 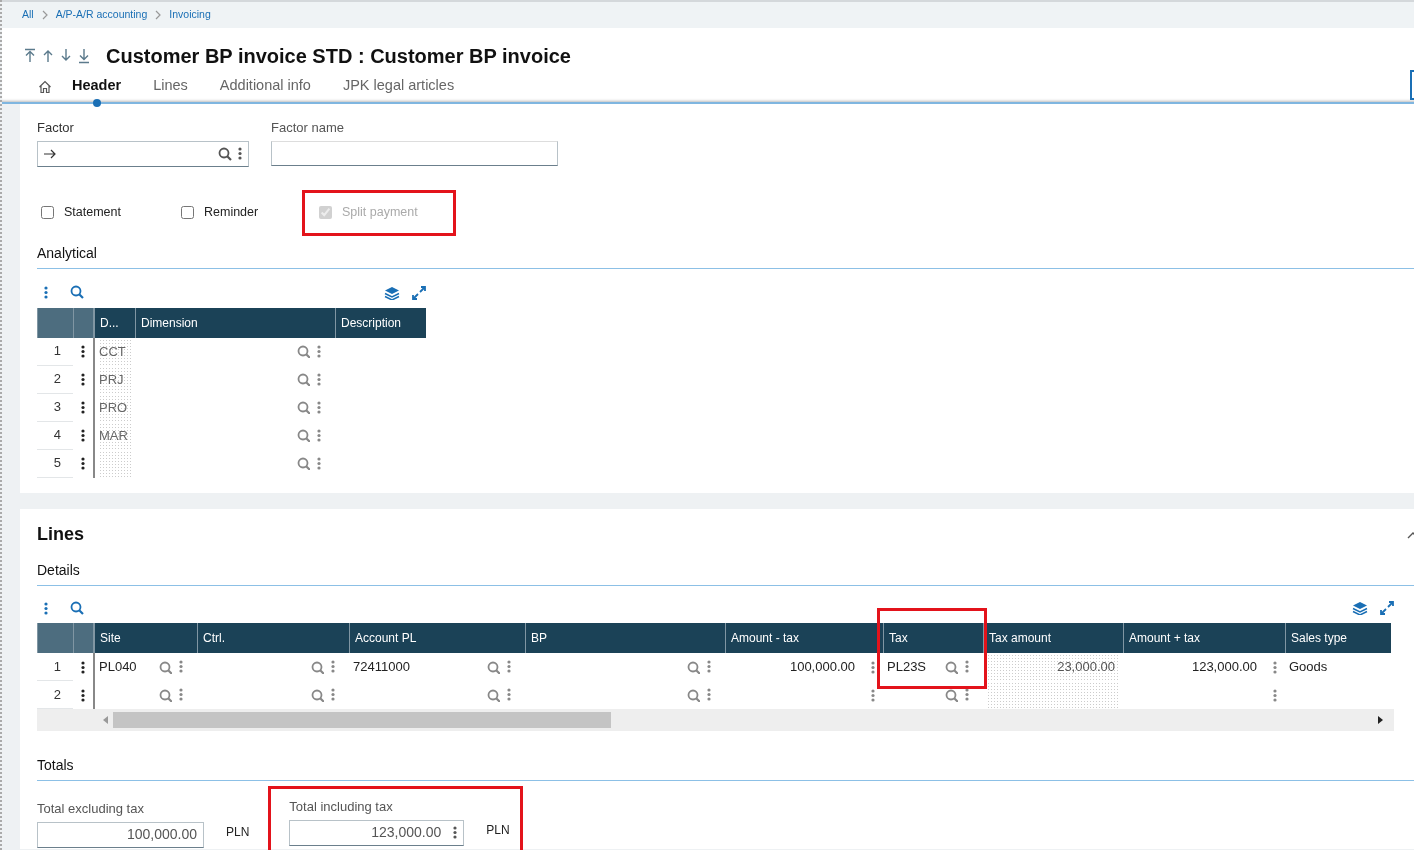 I want to click on table-cell-text: 123,000.00, so click(x=1224, y=667).